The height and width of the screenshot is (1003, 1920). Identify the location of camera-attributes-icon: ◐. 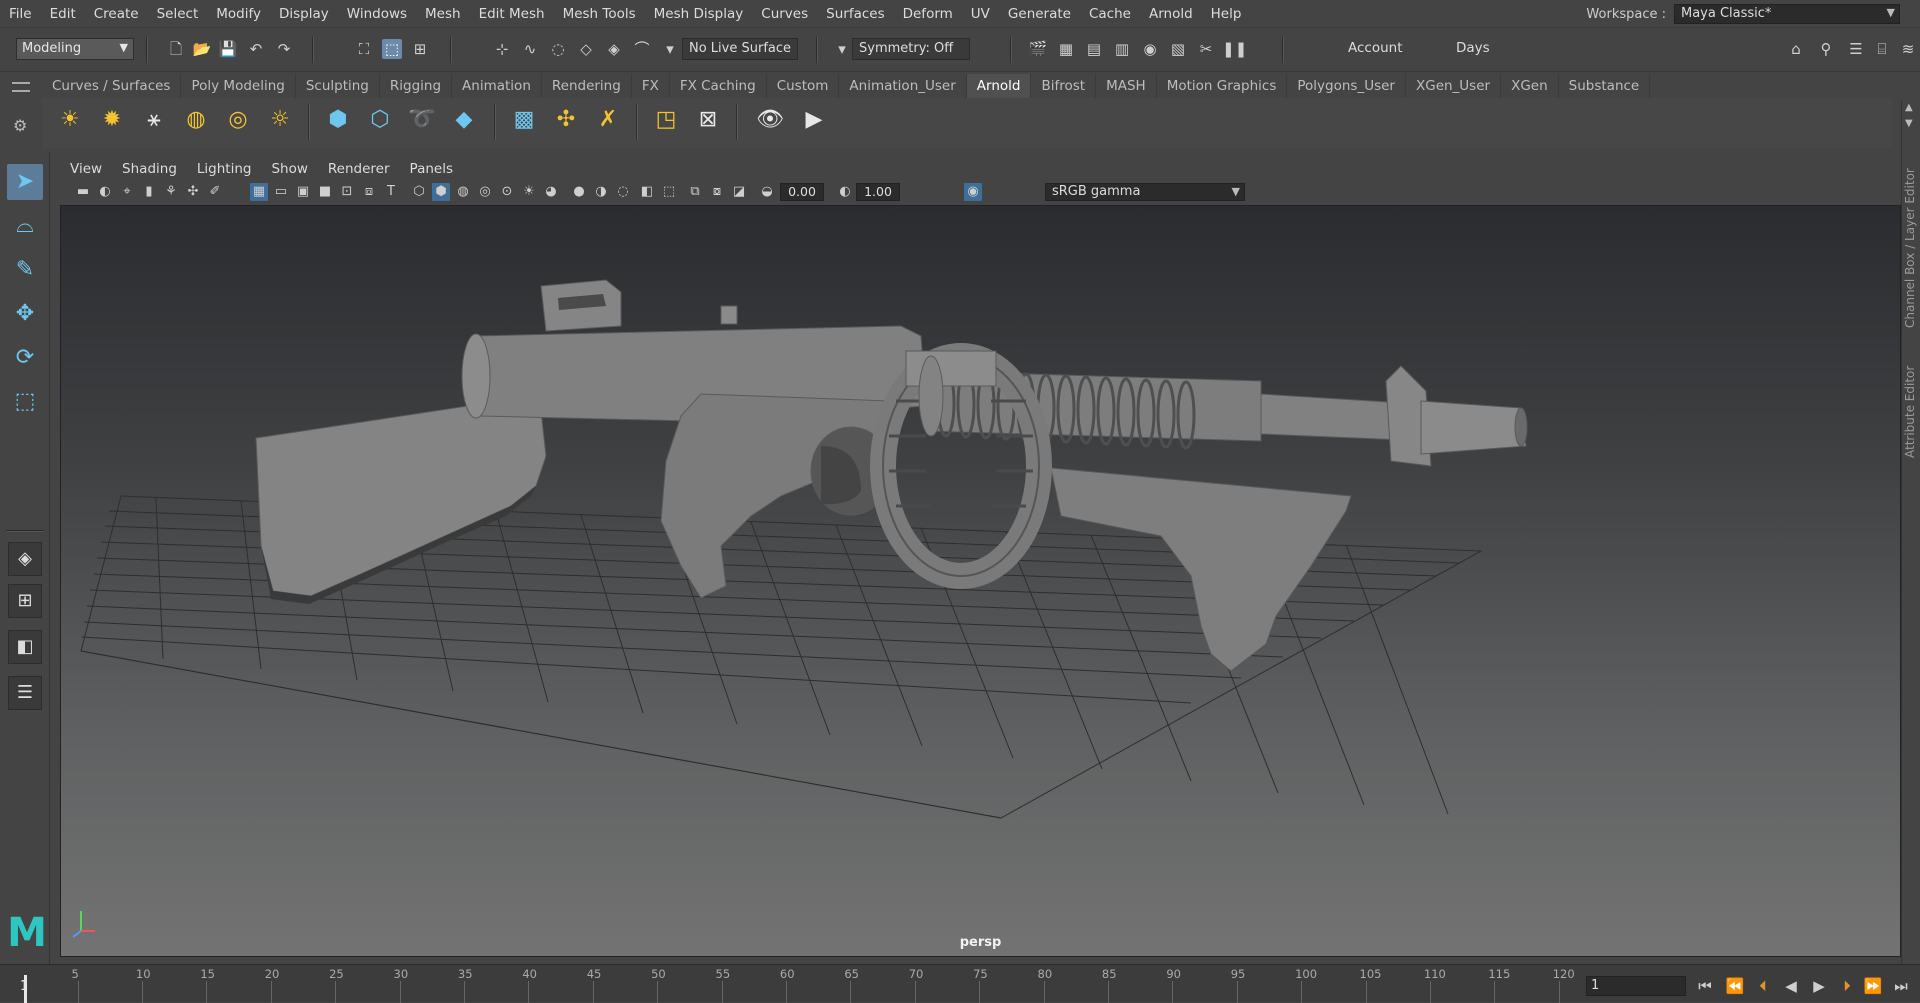
(105, 192).